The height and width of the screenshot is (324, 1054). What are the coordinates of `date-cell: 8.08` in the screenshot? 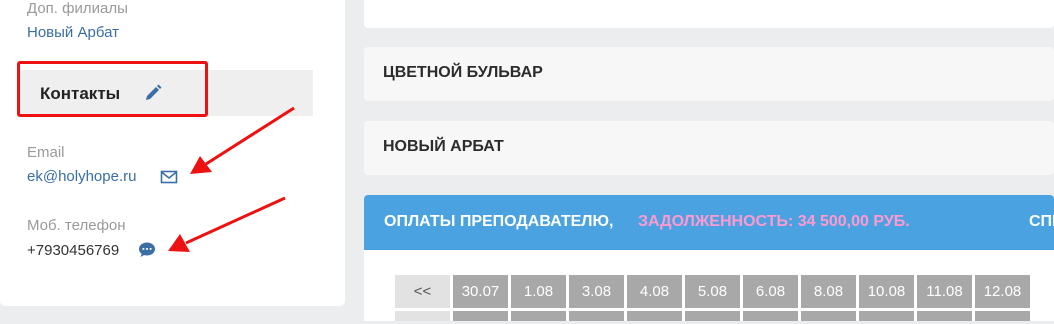 It's located at (828, 291).